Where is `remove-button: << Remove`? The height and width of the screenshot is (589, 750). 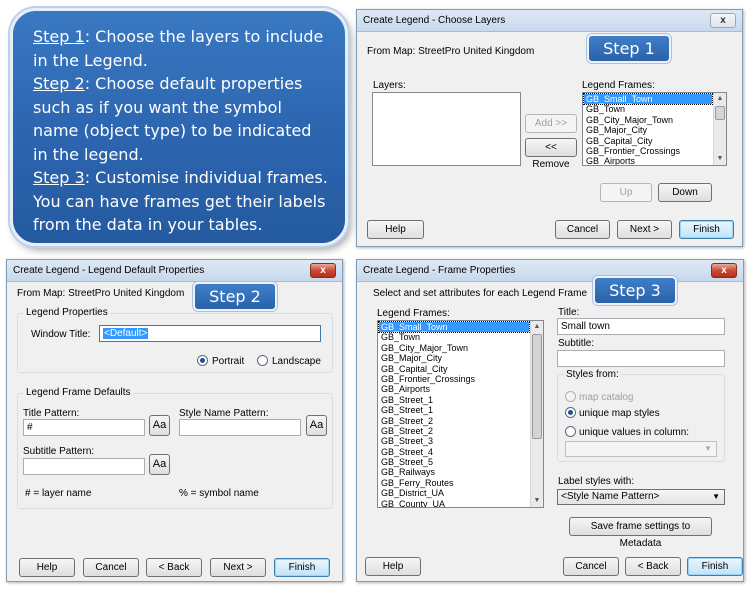
remove-button: << Remove is located at coordinates (551, 154).